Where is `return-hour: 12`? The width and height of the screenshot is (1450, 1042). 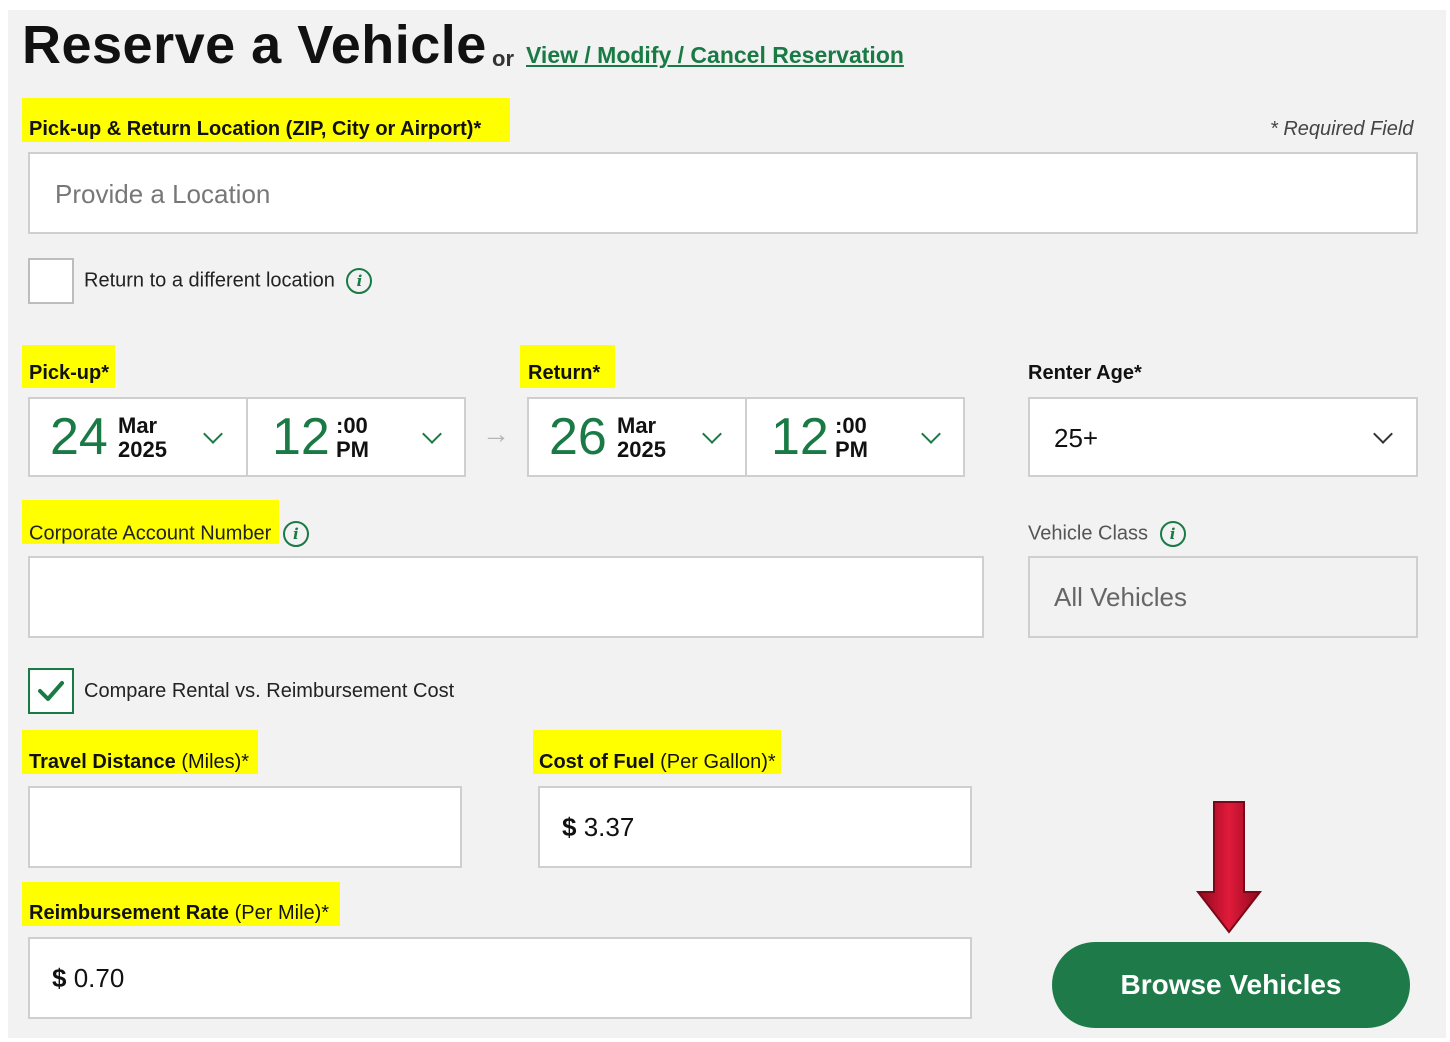 return-hour: 12 is located at coordinates (800, 437).